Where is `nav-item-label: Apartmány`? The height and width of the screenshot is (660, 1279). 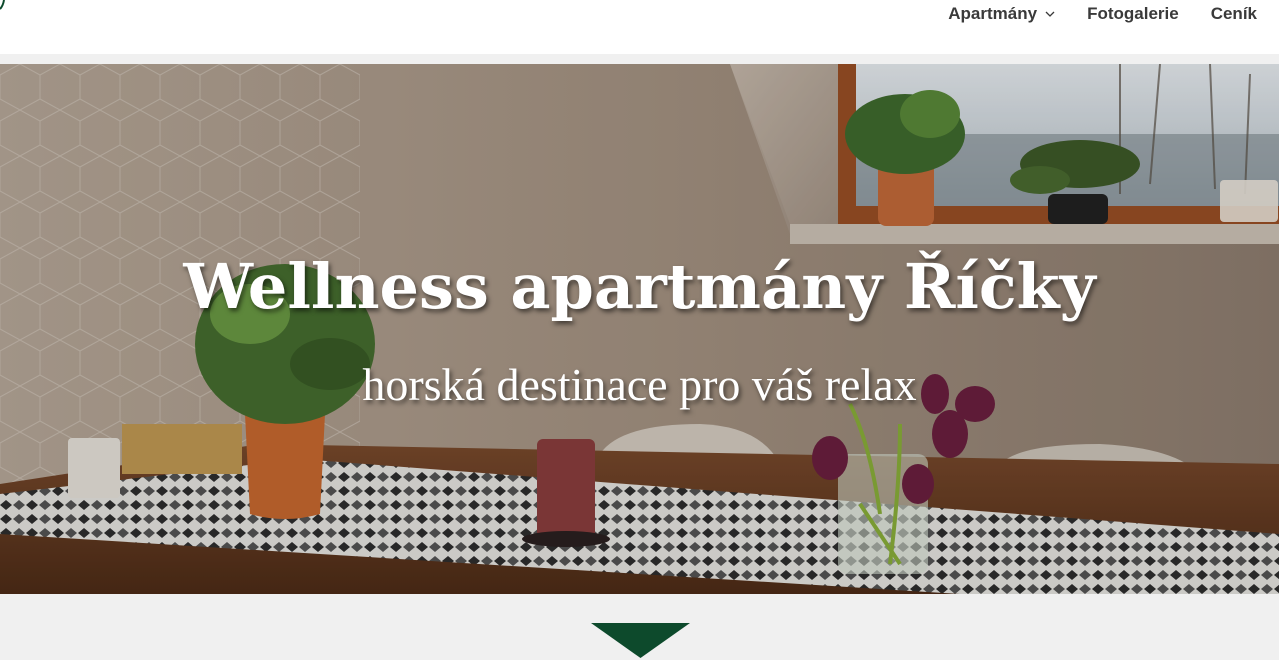
nav-item-label: Apartmány is located at coordinates (993, 13).